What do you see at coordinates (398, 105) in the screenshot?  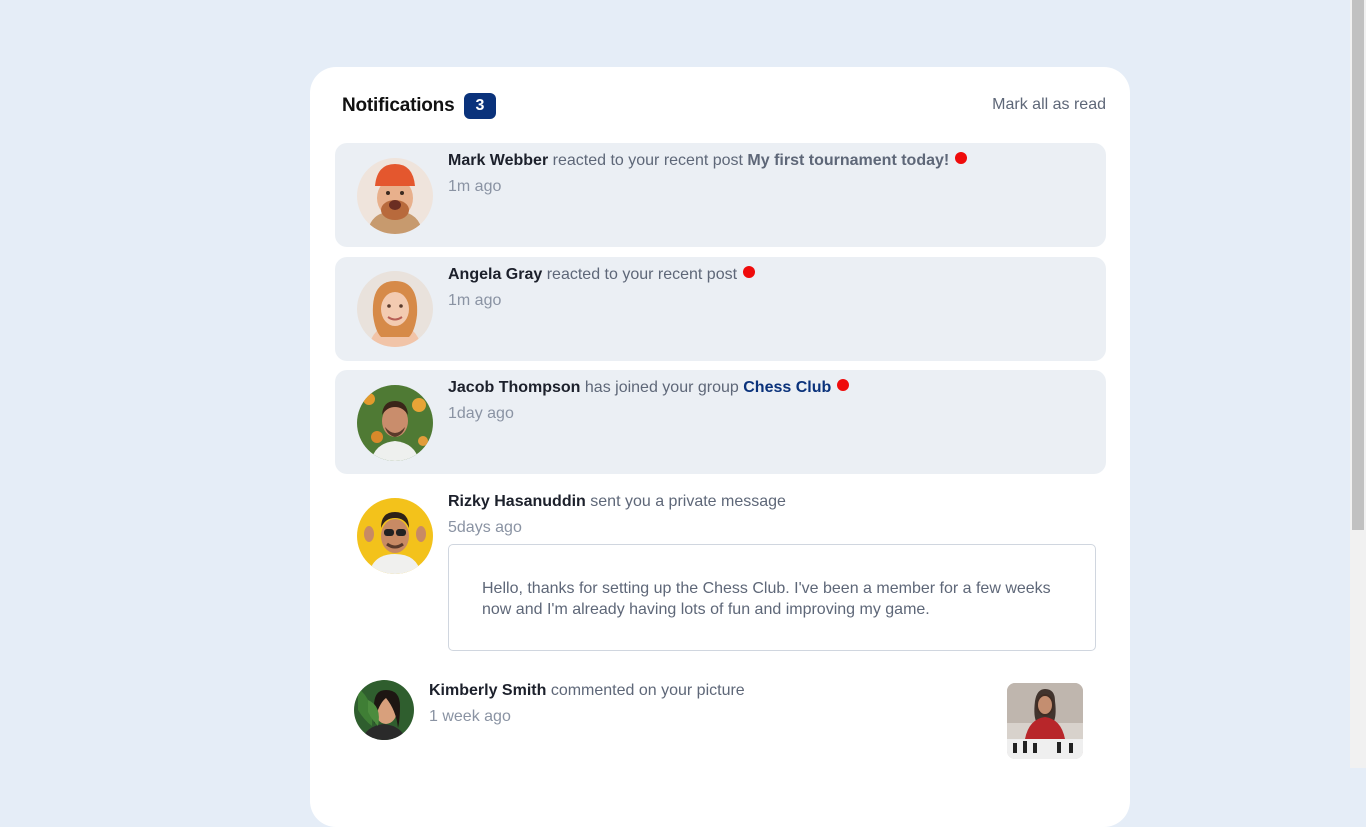 I see `page-title: Notifications` at bounding box center [398, 105].